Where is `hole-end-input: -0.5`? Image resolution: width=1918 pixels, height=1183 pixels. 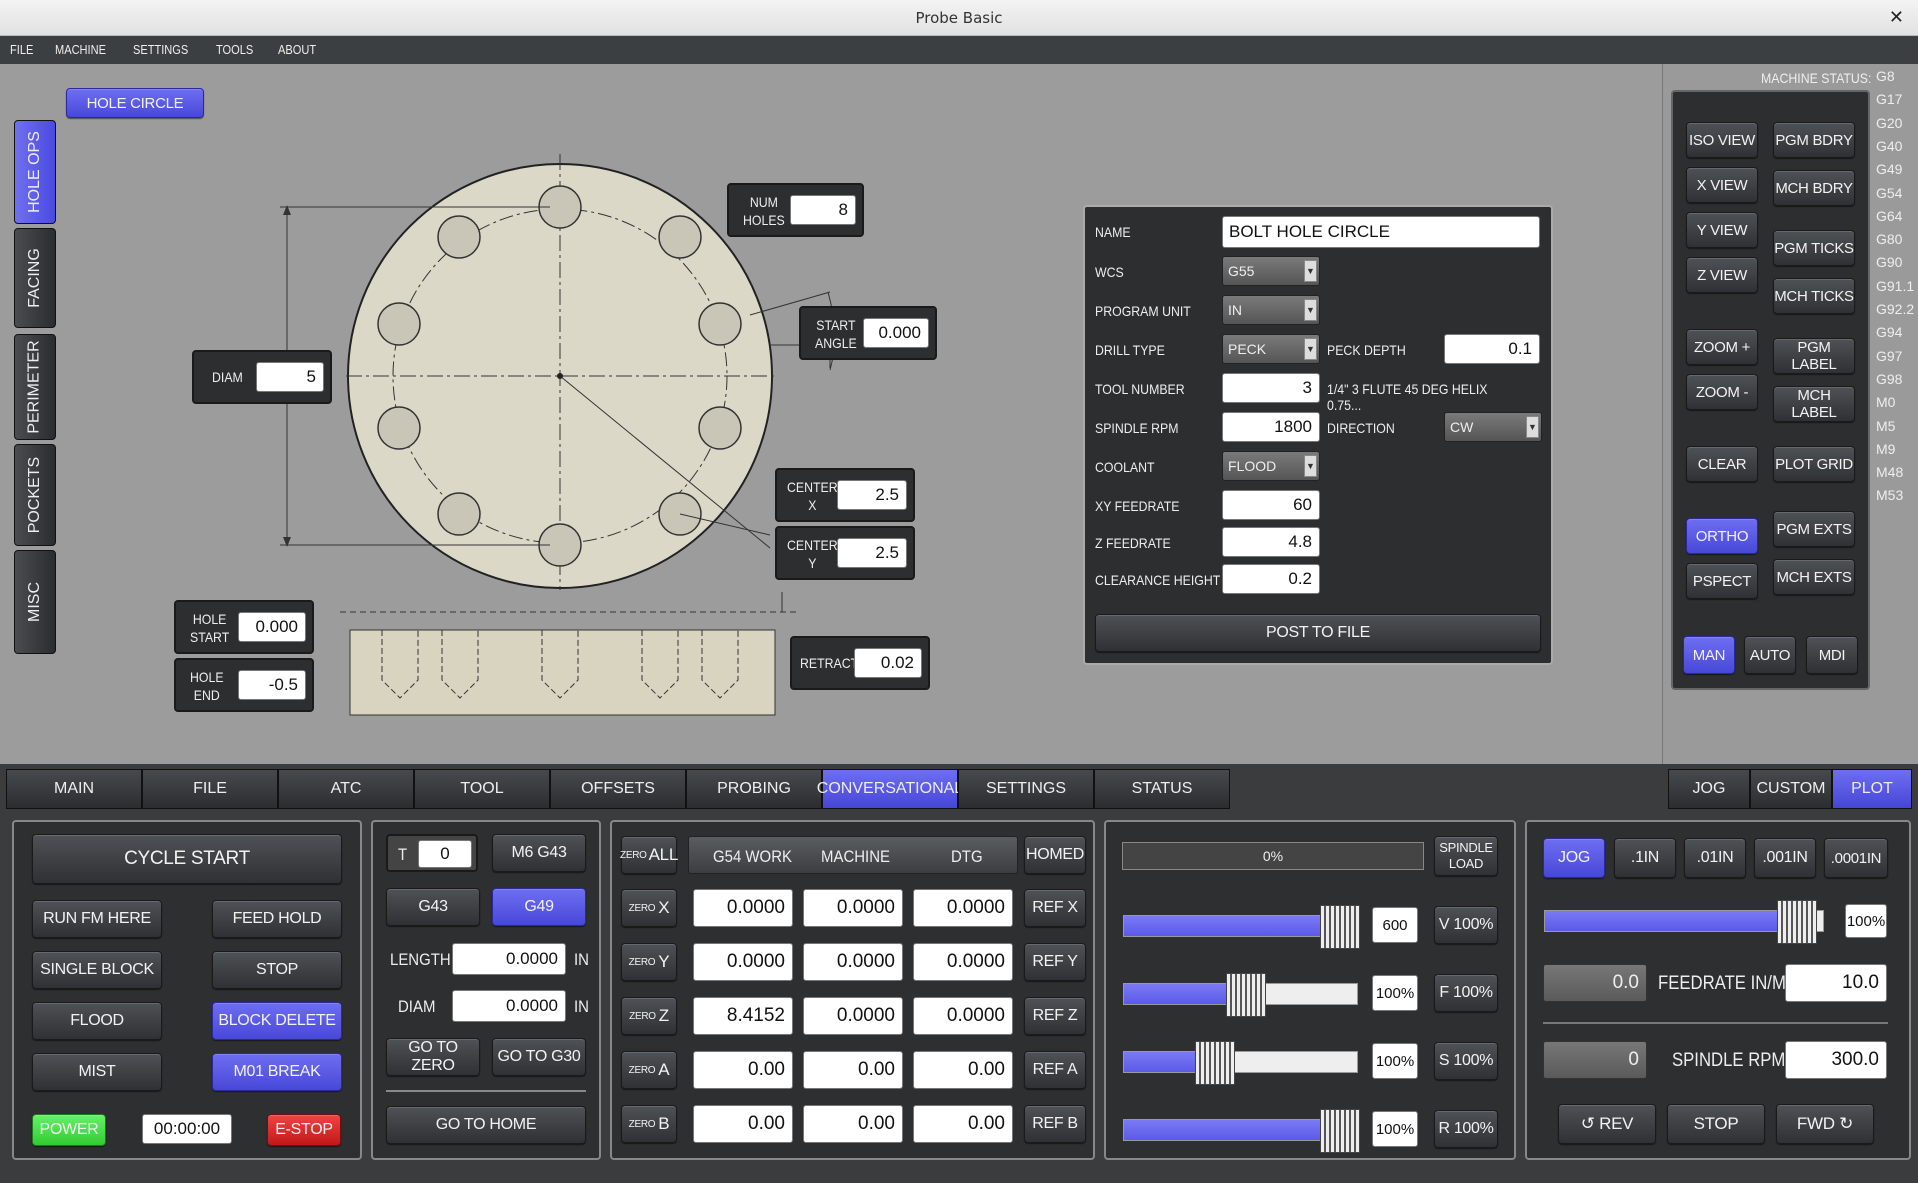
hole-end-input: -0.5 is located at coordinates (272, 685).